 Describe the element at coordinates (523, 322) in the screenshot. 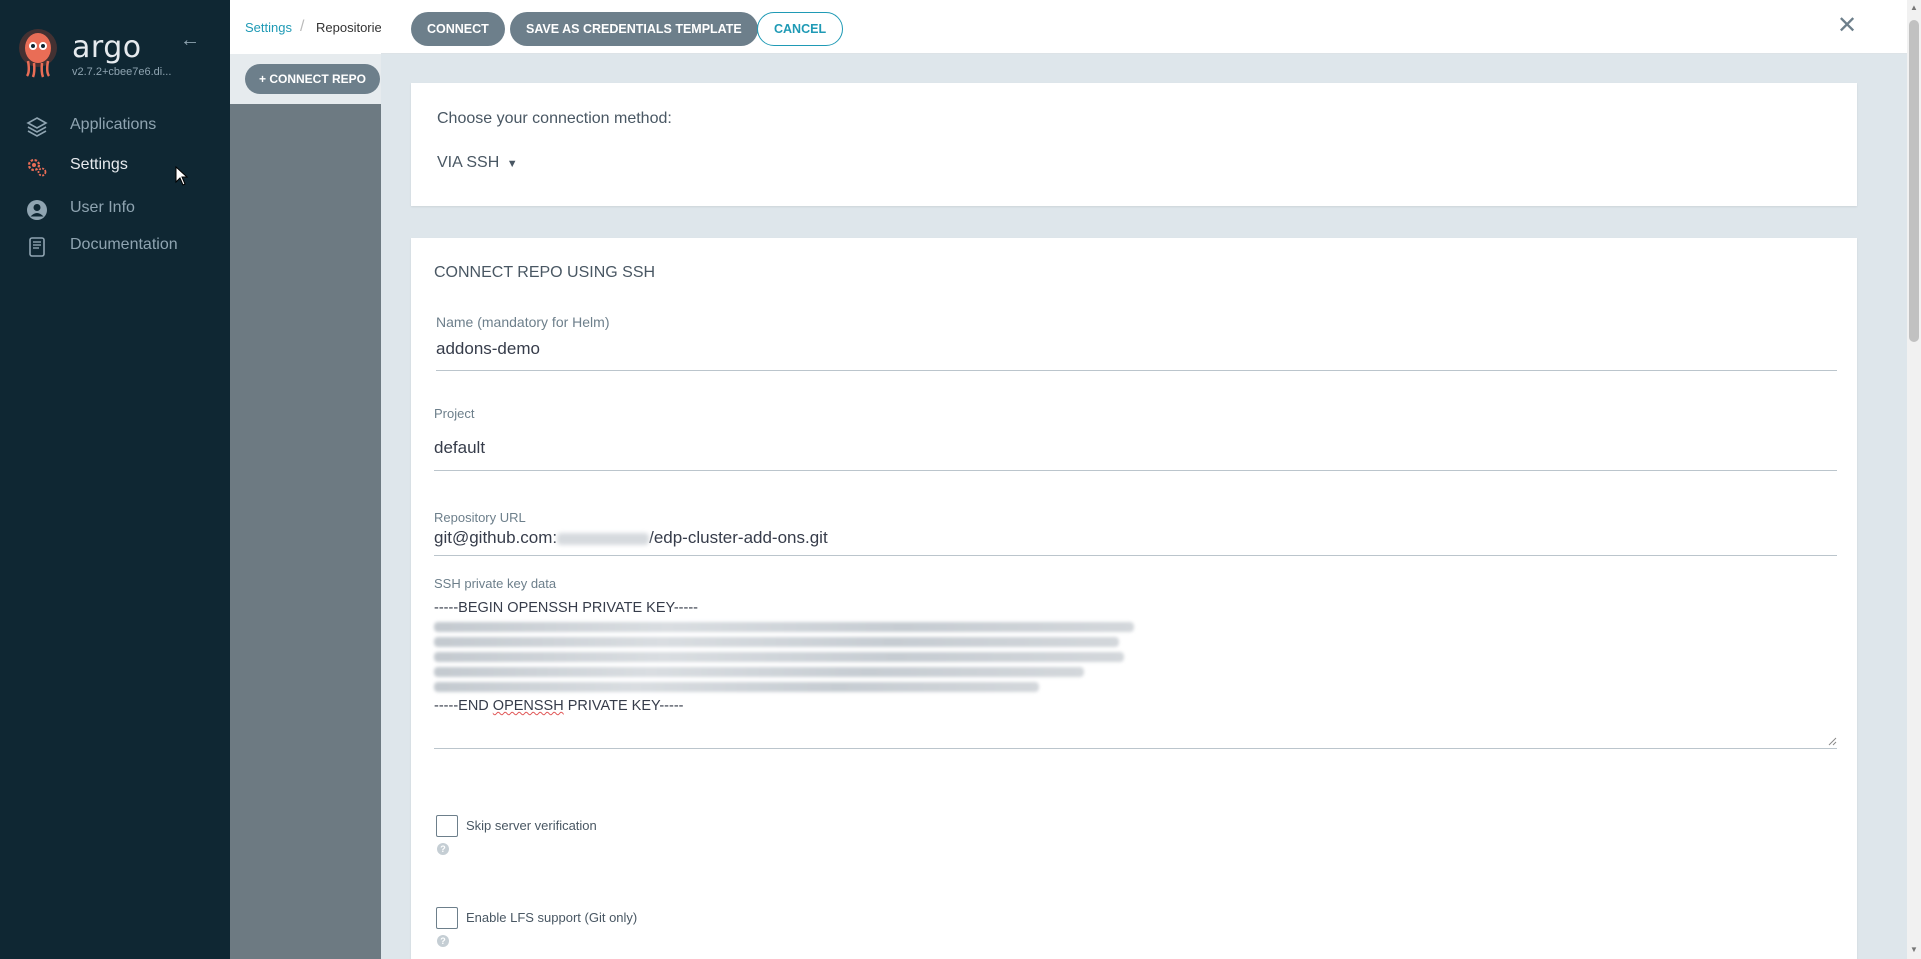

I see `name-field-label: Name (mandatory for Helm)` at that location.